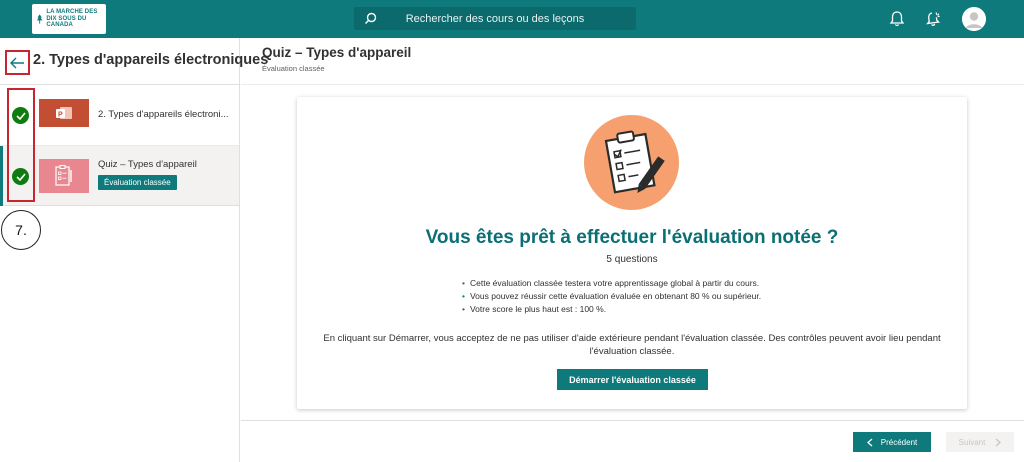 The image size is (1024, 462). What do you see at coordinates (151, 60) in the screenshot?
I see `sidebar-title: 2. Types d'appareils électroniques` at bounding box center [151, 60].